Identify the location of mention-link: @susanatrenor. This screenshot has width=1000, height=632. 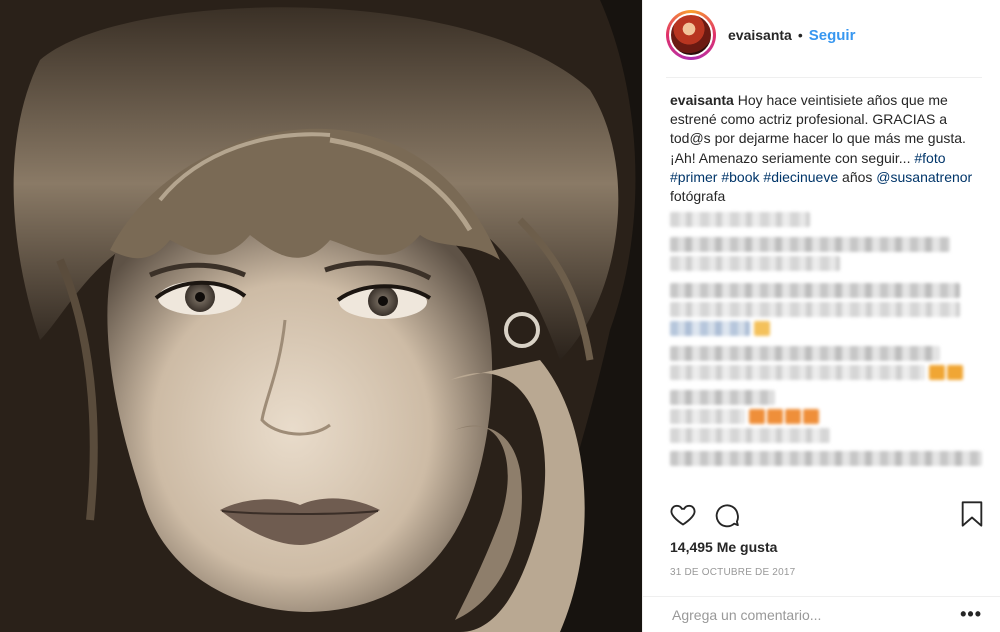
(924, 177).